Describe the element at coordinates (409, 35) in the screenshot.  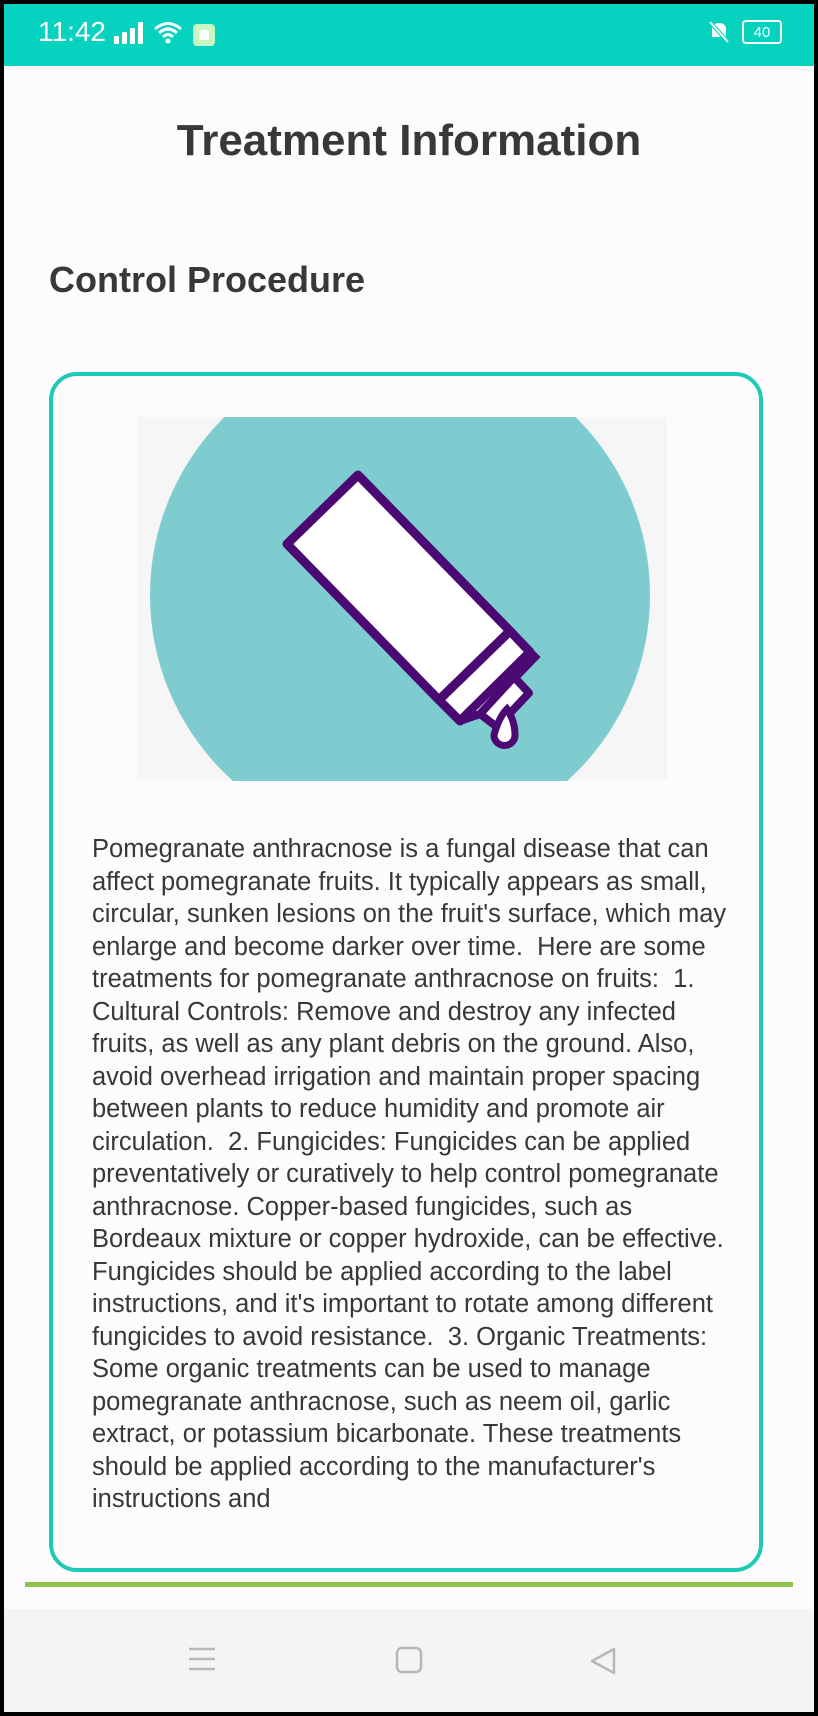
I see `status-bar: 11:42 40` at that location.